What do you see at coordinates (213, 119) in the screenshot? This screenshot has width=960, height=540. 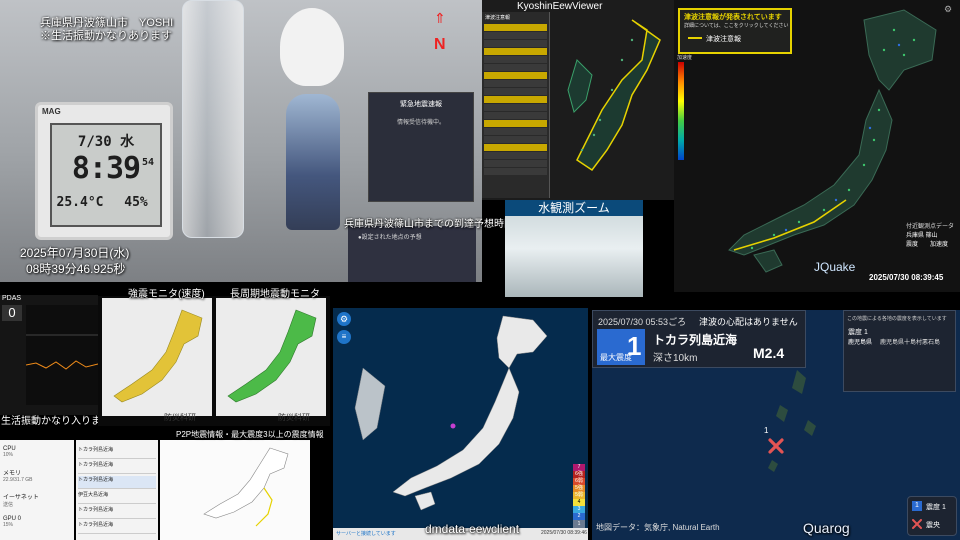 I see `water-bottle` at bounding box center [213, 119].